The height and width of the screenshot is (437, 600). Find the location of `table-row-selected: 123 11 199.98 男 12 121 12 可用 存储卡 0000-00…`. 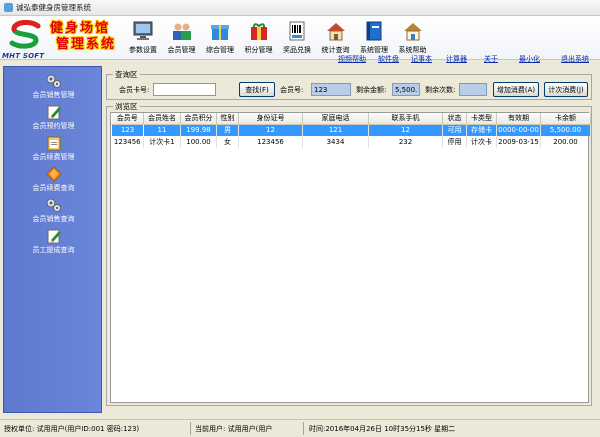

table-row-selected: 123 11 199.98 男 12 121 12 可用 存储卡 0000-00… is located at coordinates (351, 130).